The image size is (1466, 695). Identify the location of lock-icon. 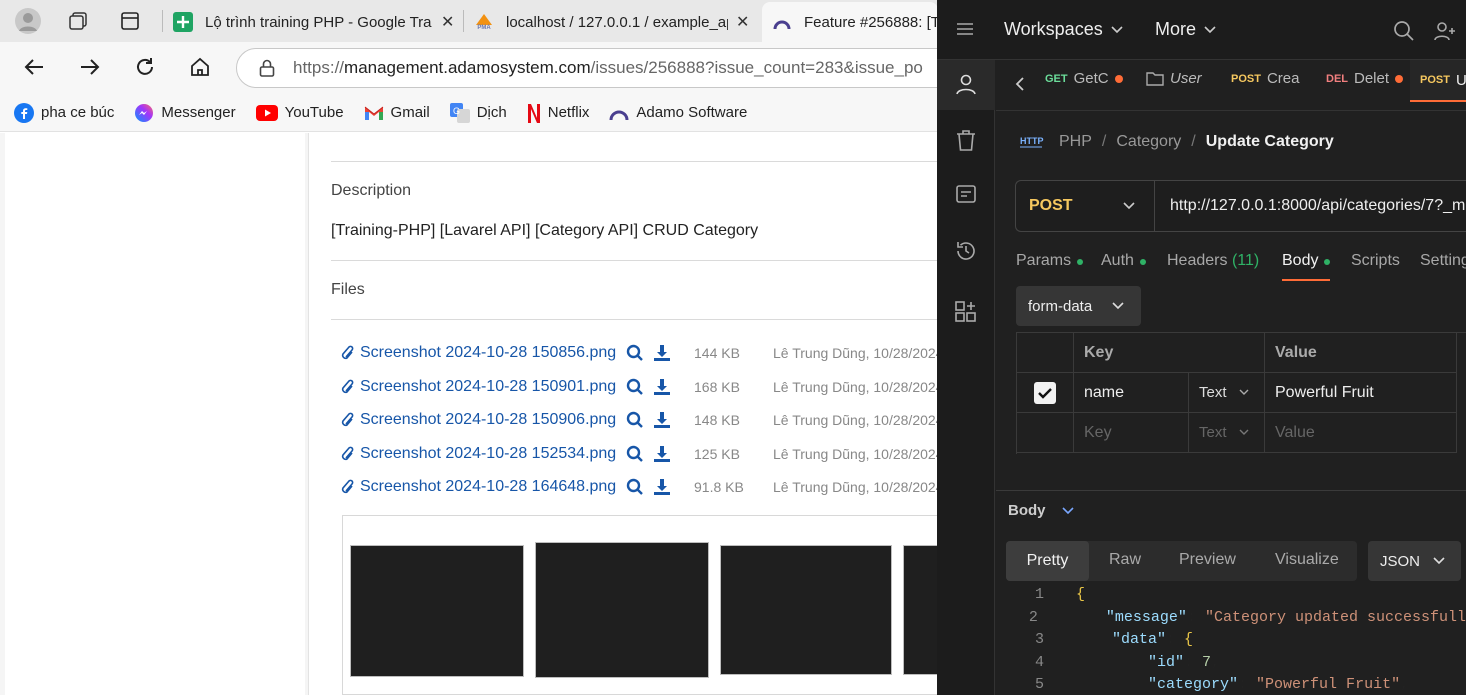
(267, 68).